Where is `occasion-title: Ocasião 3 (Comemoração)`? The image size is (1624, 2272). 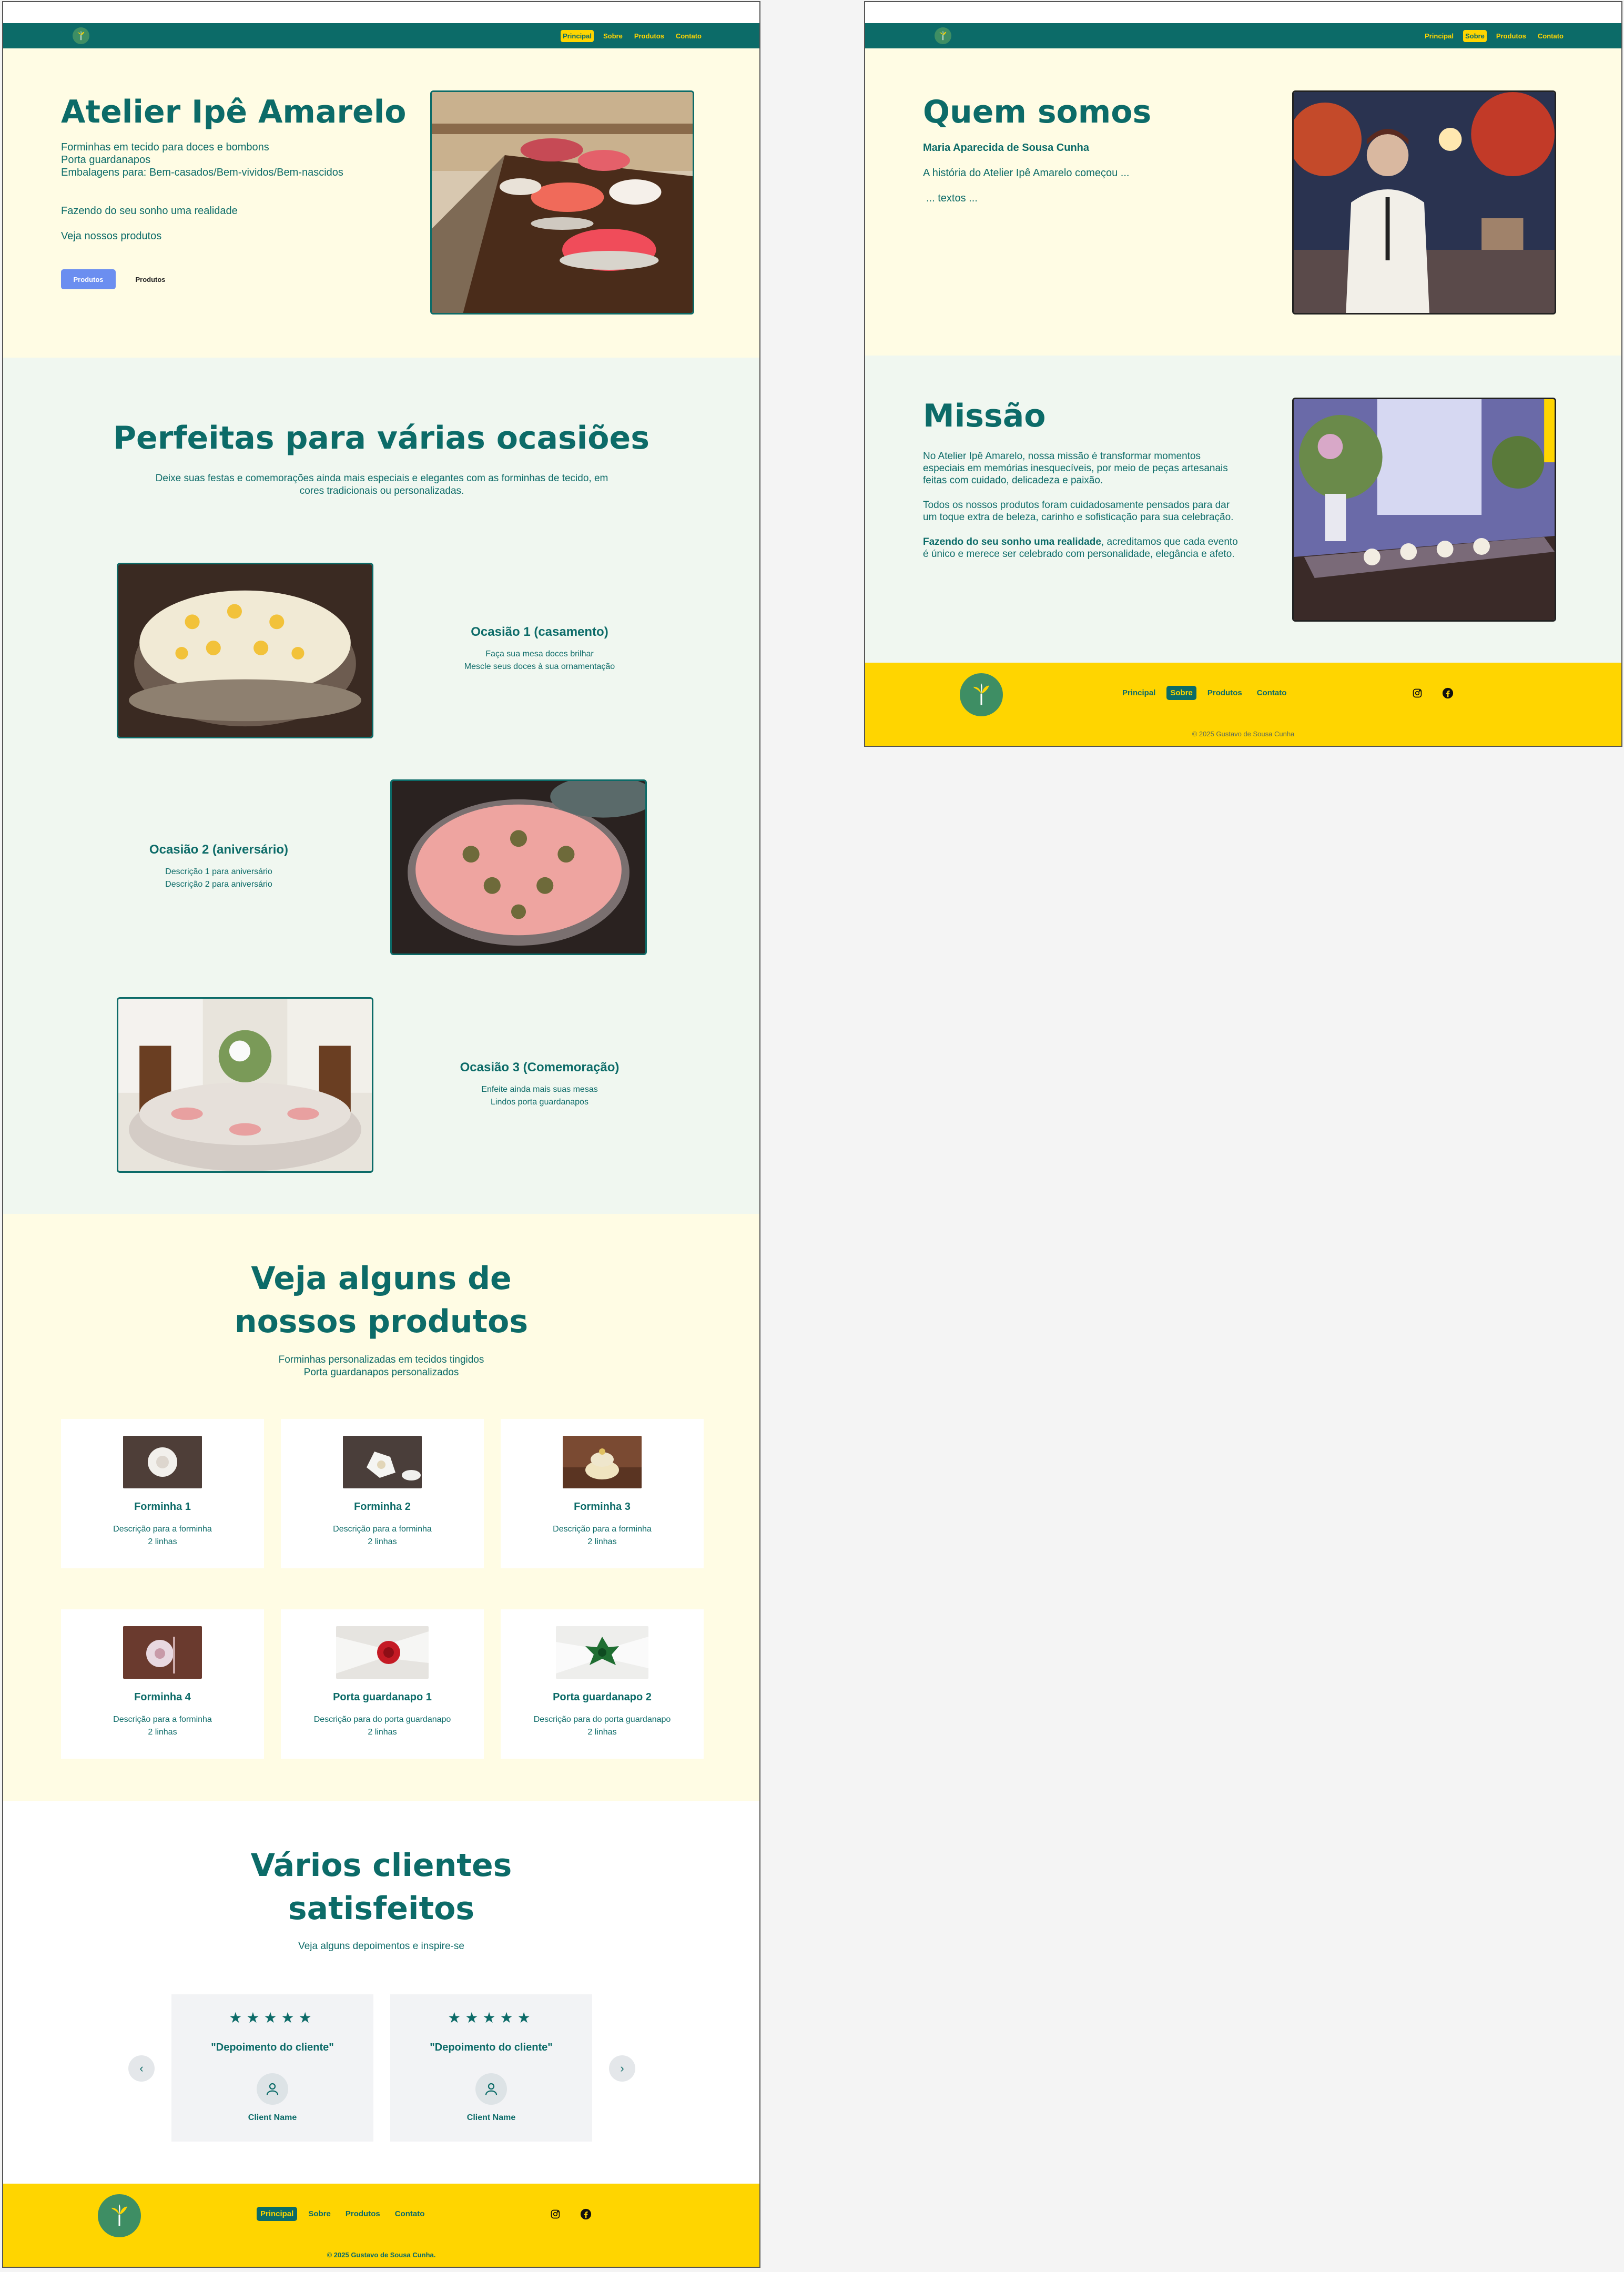 occasion-title: Ocasião 3 (Comemoração) is located at coordinates (540, 1067).